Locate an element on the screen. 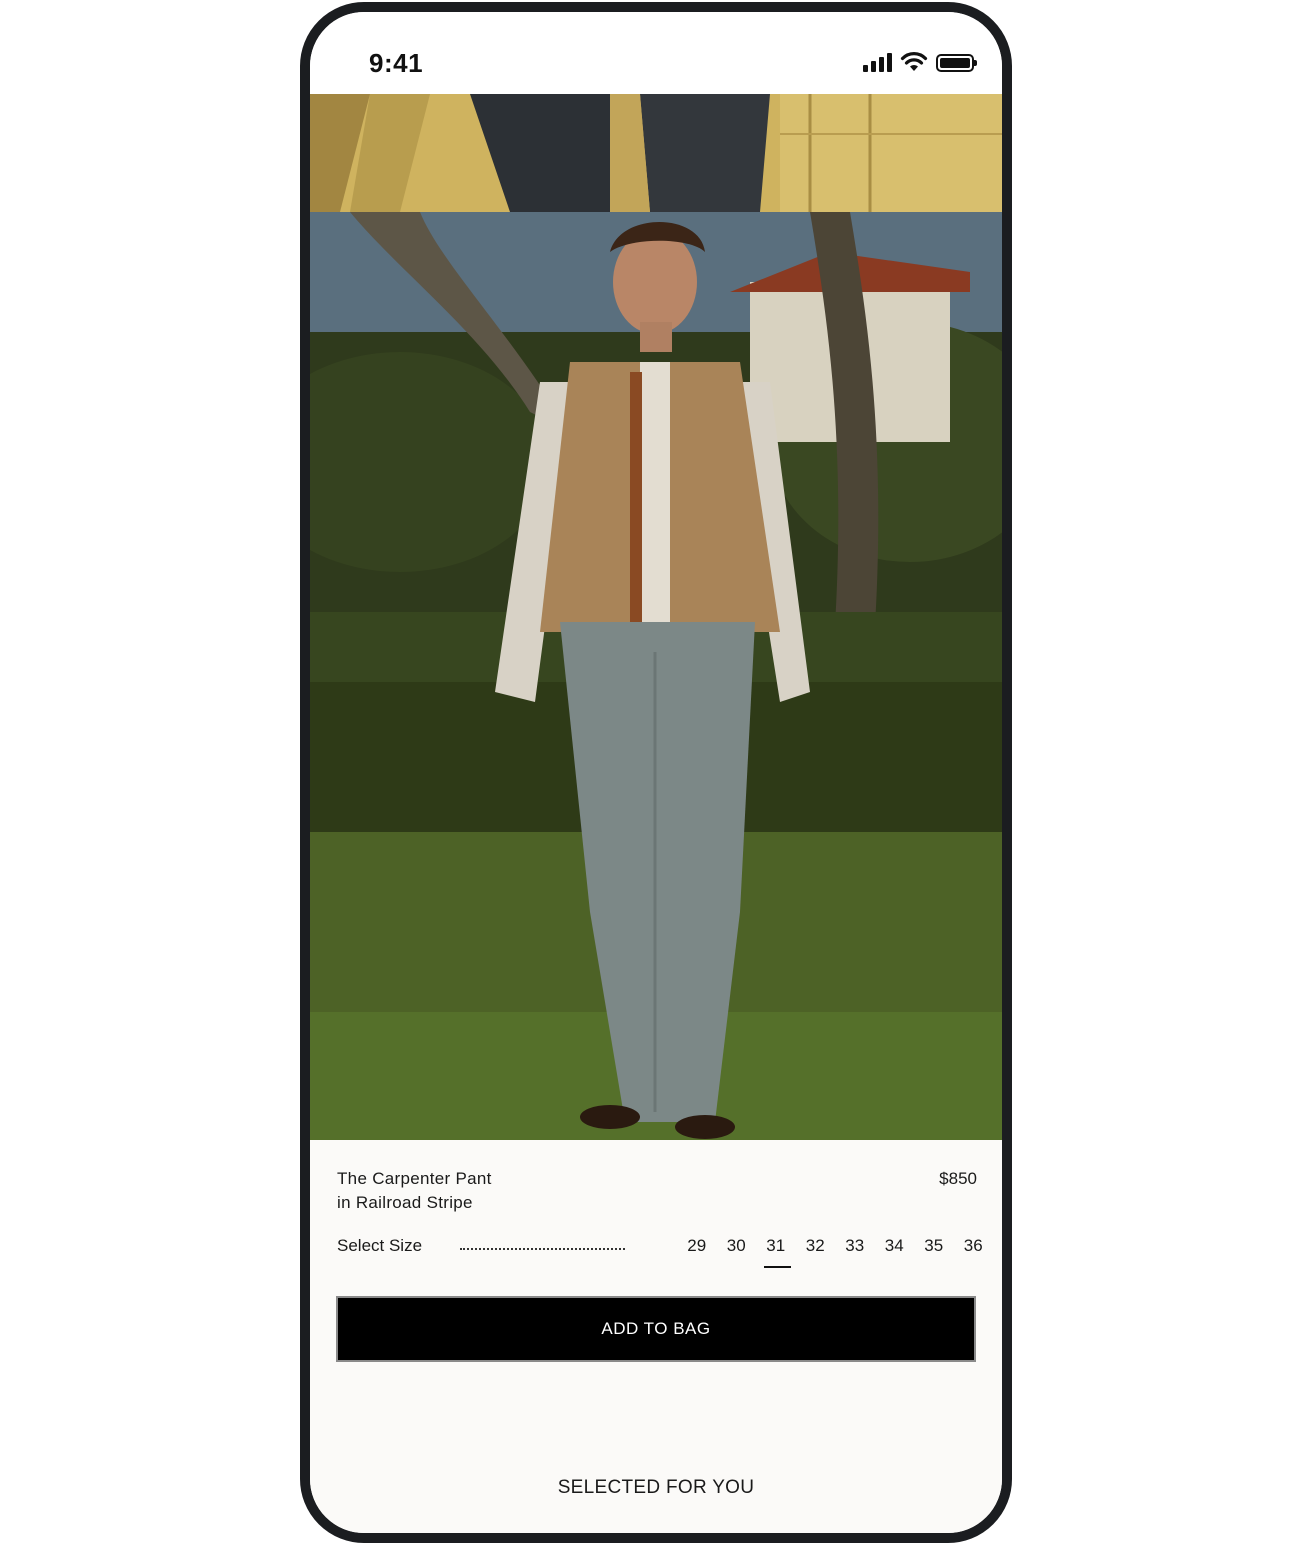  size-option-32: 32 is located at coordinates (816, 1246).